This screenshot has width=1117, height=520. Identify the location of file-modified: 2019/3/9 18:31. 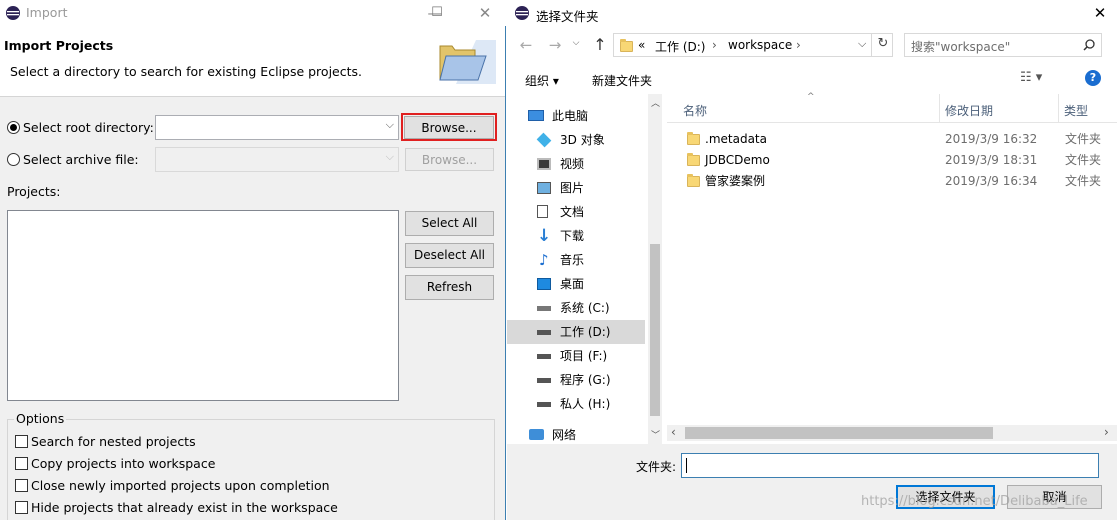
(991, 160).